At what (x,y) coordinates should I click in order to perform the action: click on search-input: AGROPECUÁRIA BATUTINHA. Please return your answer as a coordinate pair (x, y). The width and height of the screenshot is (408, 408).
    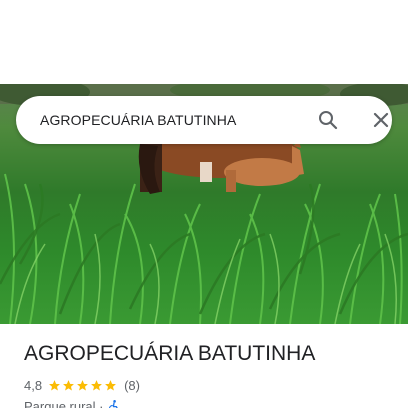
    Looking at the image, I should click on (138, 120).